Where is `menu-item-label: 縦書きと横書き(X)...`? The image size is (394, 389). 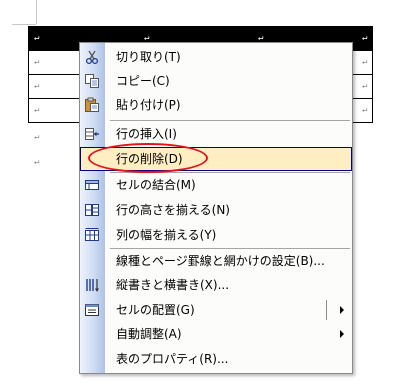
menu-item-label: 縦書きと横書き(X)... is located at coordinates (173, 285).